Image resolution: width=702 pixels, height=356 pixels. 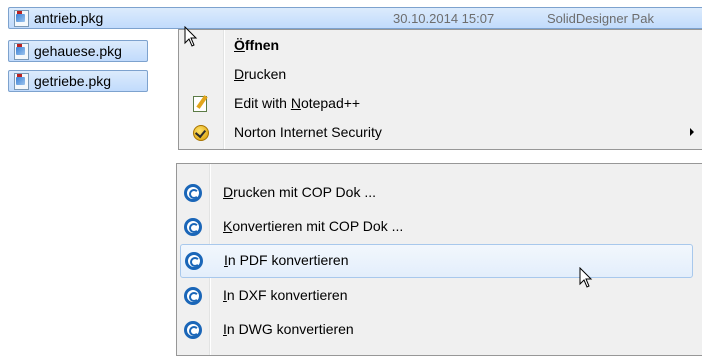 What do you see at coordinates (308, 132) in the screenshot?
I see `menu-item-label: Norton Internet Security` at bounding box center [308, 132].